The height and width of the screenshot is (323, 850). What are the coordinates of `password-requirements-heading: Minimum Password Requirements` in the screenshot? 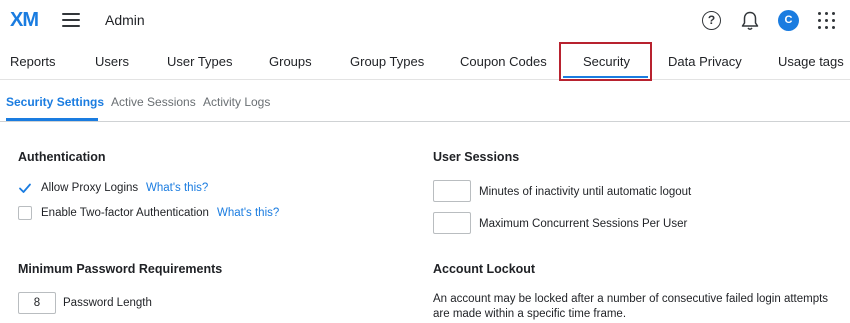 It's located at (120, 269).